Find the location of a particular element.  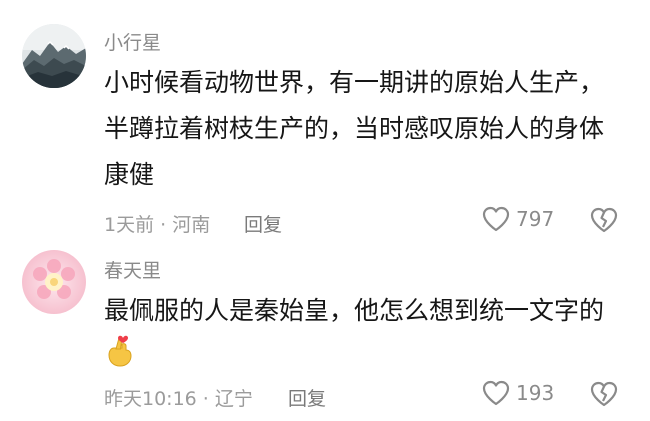

comment-meta: 1天前 · 河南 is located at coordinates (157, 225).